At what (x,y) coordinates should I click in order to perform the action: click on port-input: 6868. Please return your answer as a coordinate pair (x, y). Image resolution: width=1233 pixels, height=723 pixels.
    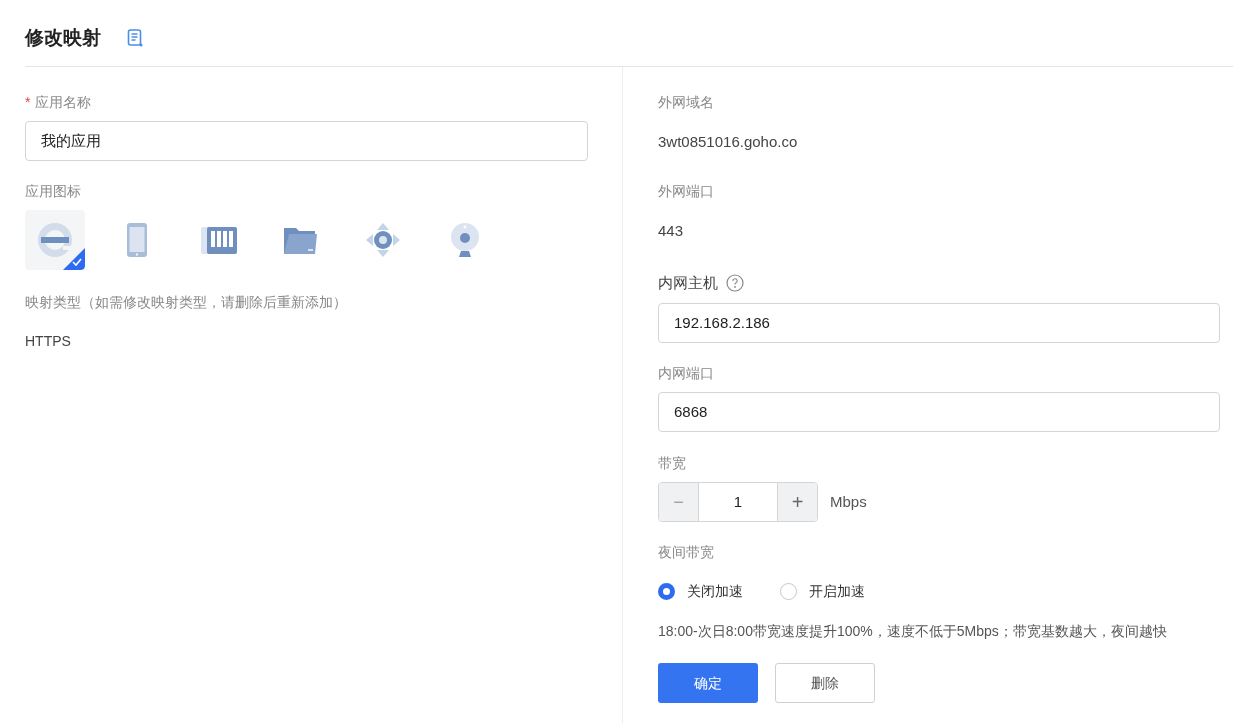
    Looking at the image, I should click on (939, 412).